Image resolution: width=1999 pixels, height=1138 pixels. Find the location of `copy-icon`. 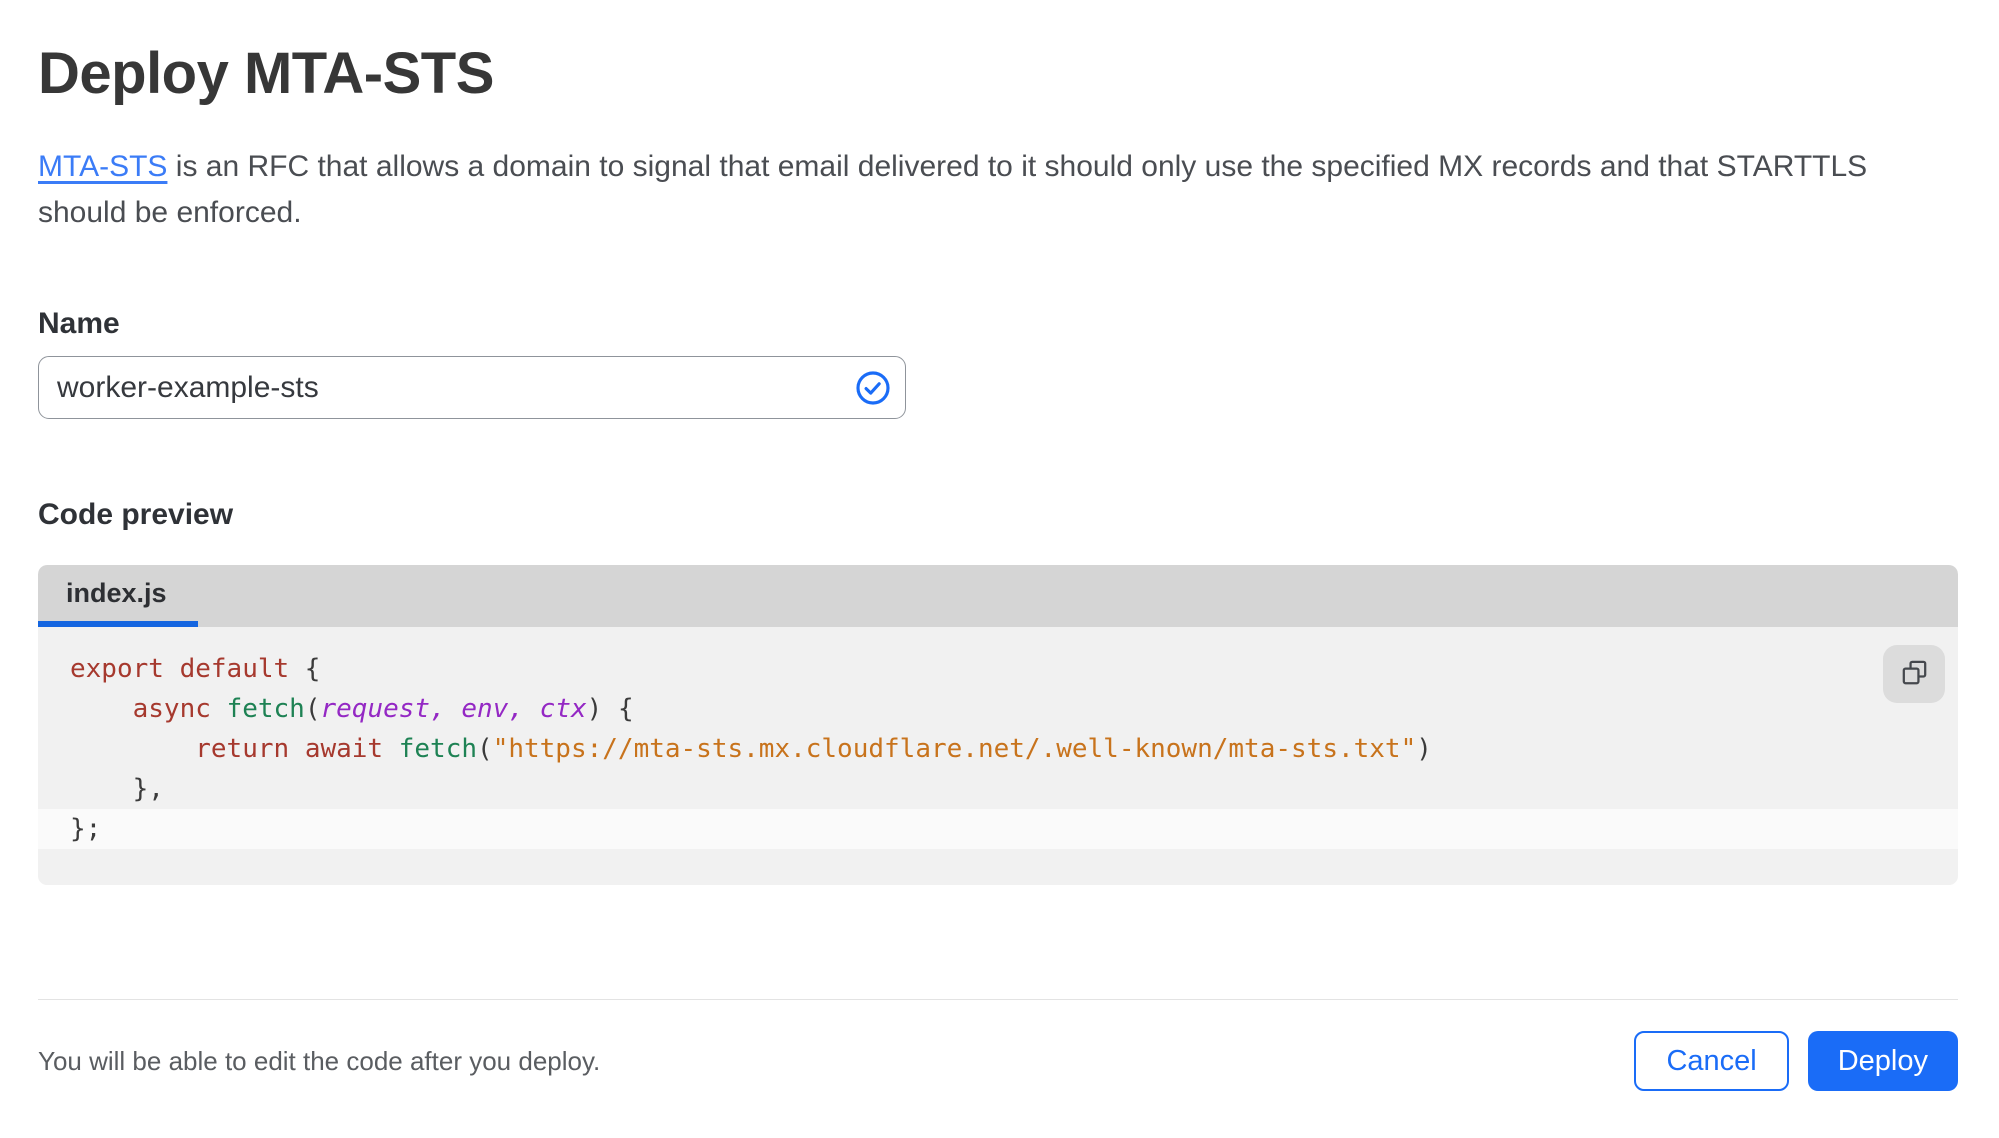

copy-icon is located at coordinates (1914, 674).